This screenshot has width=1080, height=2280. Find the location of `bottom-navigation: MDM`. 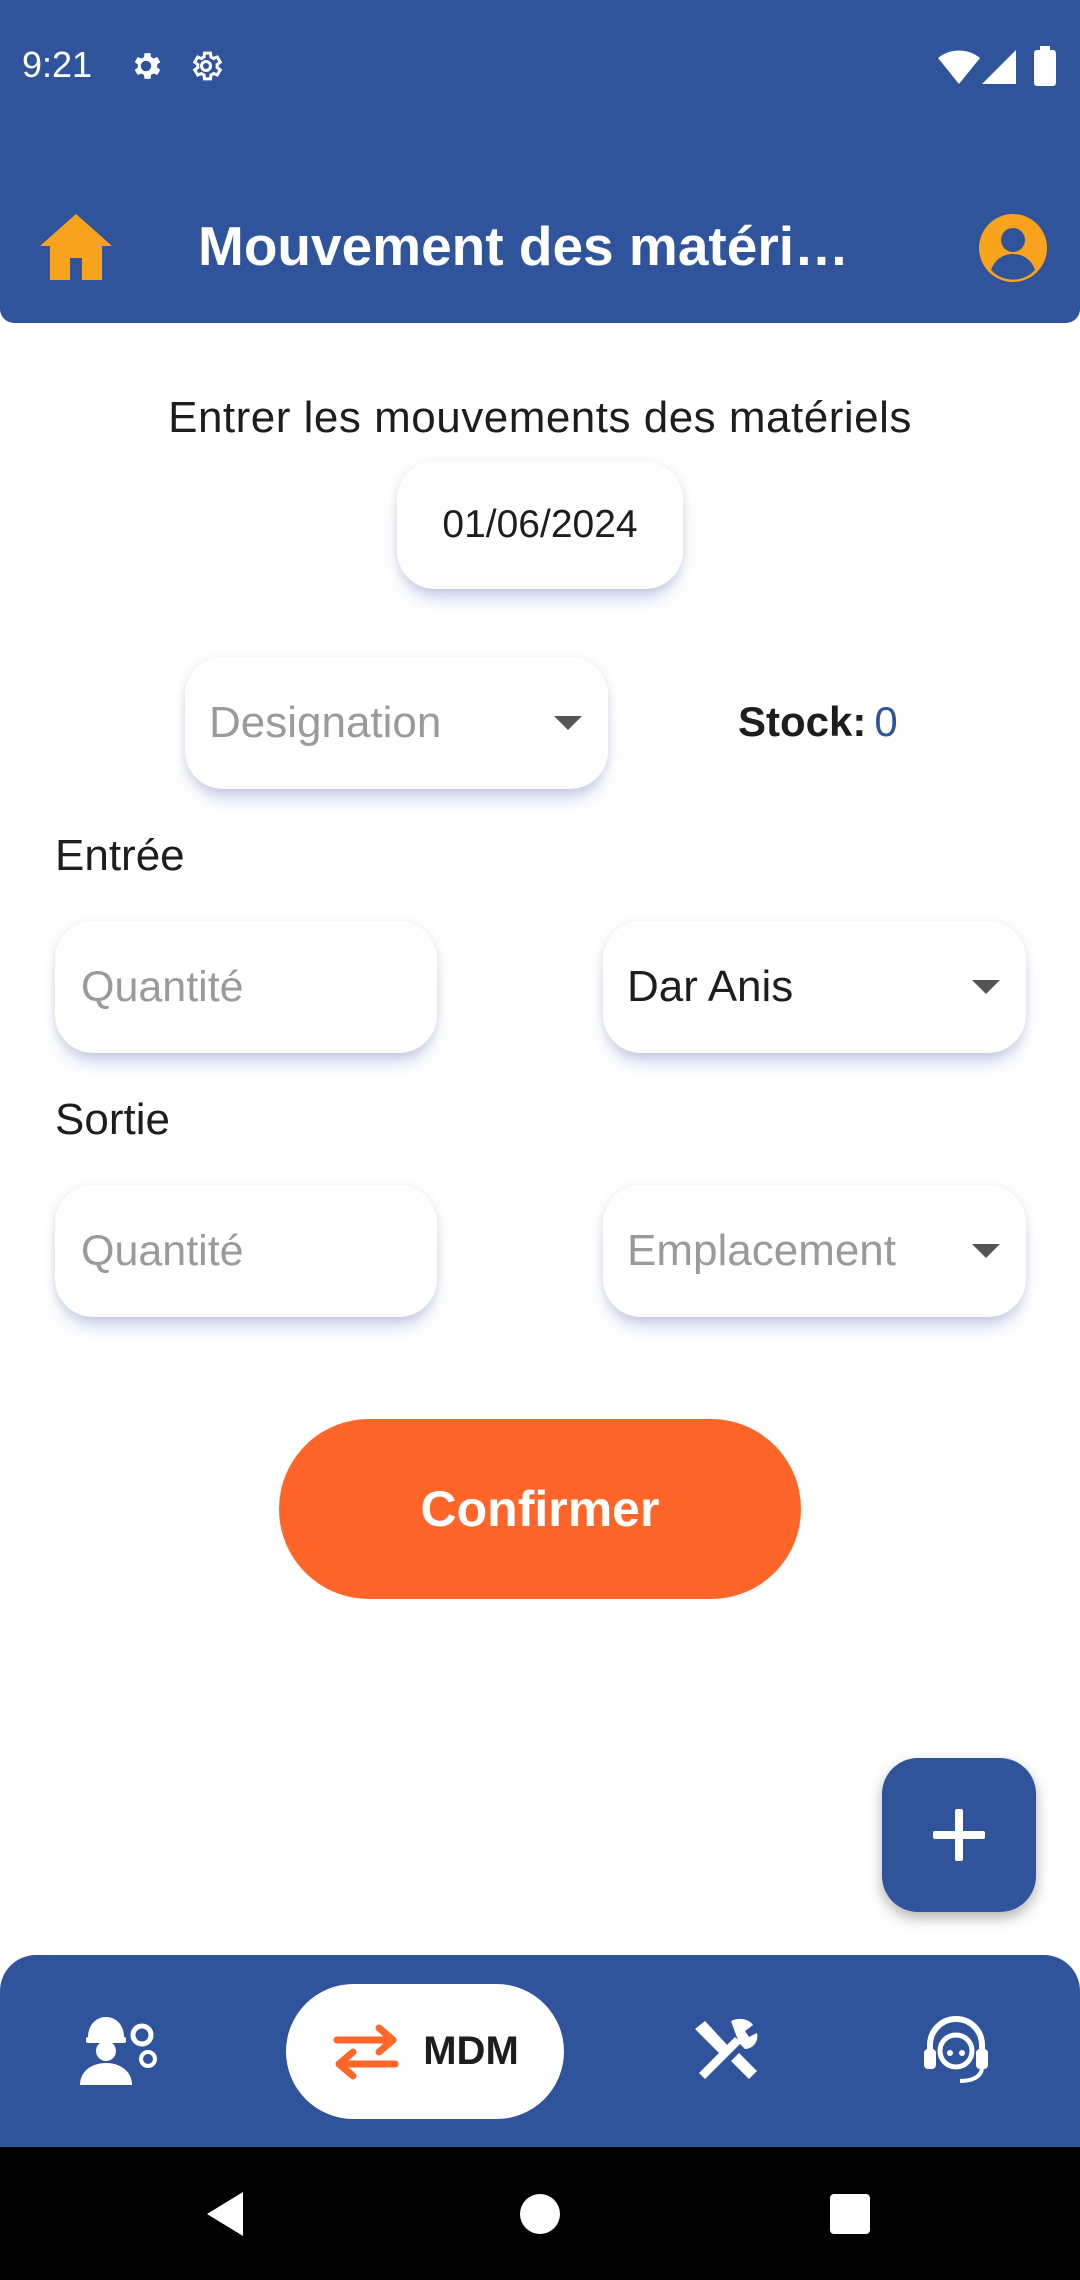

bottom-navigation: MDM is located at coordinates (540, 2051).